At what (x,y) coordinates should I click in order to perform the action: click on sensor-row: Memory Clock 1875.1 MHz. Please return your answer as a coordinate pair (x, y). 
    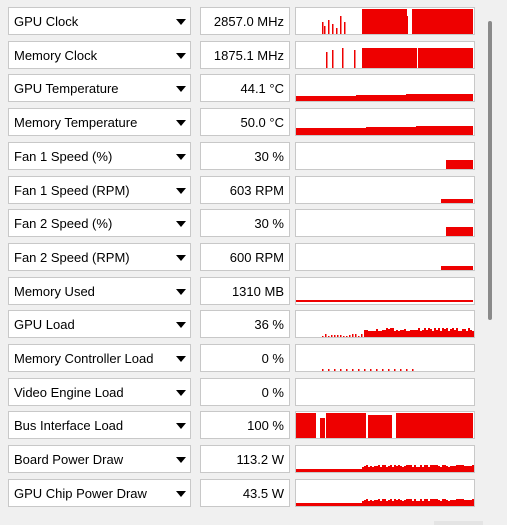
    Looking at the image, I should click on (240, 56).